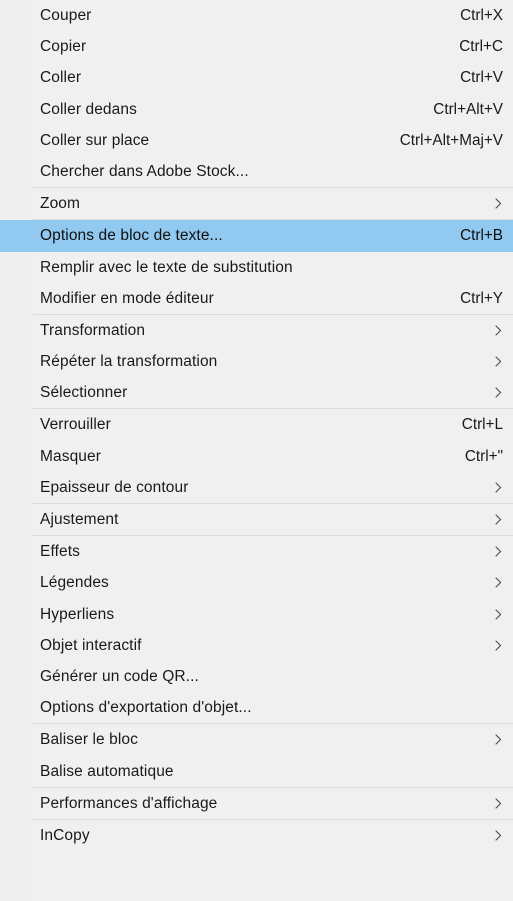 Image resolution: width=513 pixels, height=901 pixels. What do you see at coordinates (481, 236) in the screenshot?
I see `menu-item-shortcut: Ctrl+B` at bounding box center [481, 236].